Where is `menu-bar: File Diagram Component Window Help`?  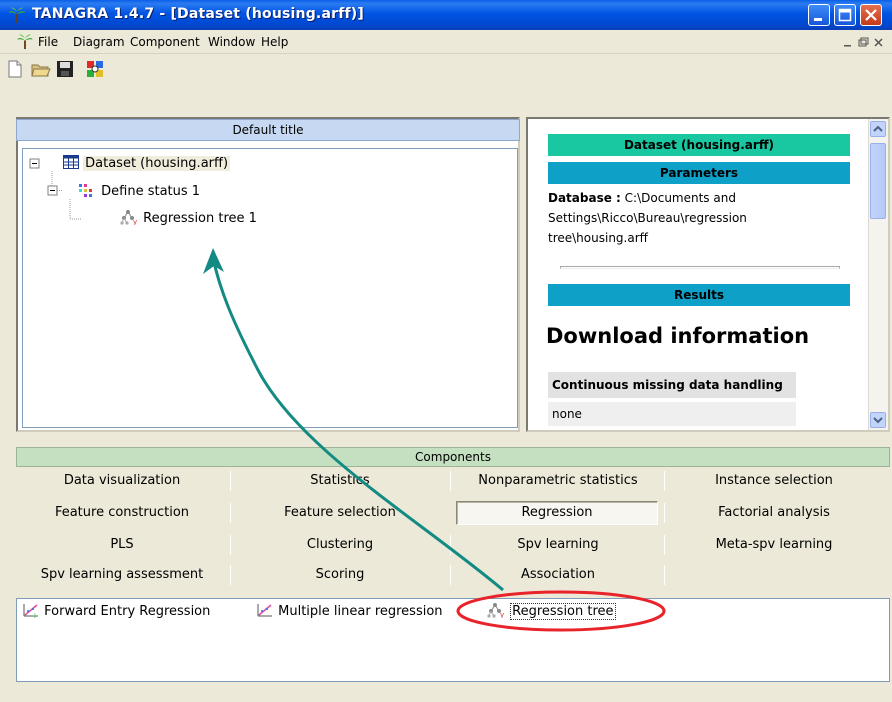
menu-bar: File Diagram Component Window Help is located at coordinates (446, 42).